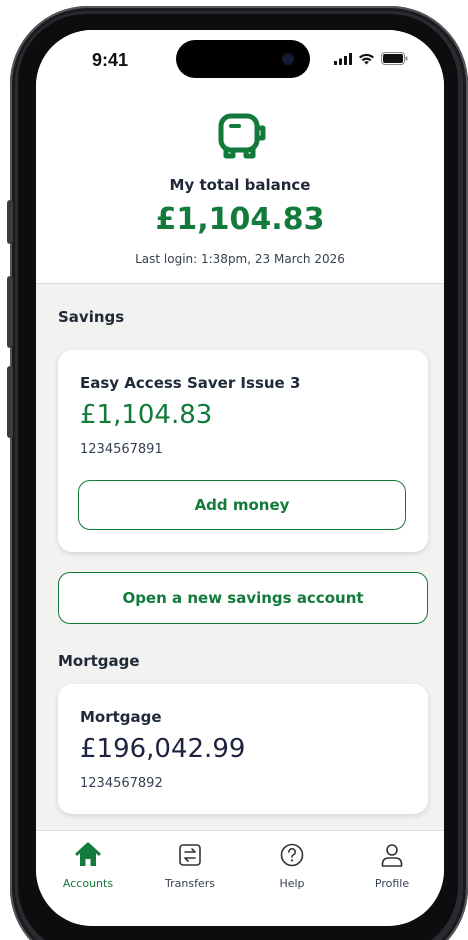 The height and width of the screenshot is (940, 468). What do you see at coordinates (292, 883) in the screenshot?
I see `nav-label-help: Help` at bounding box center [292, 883].